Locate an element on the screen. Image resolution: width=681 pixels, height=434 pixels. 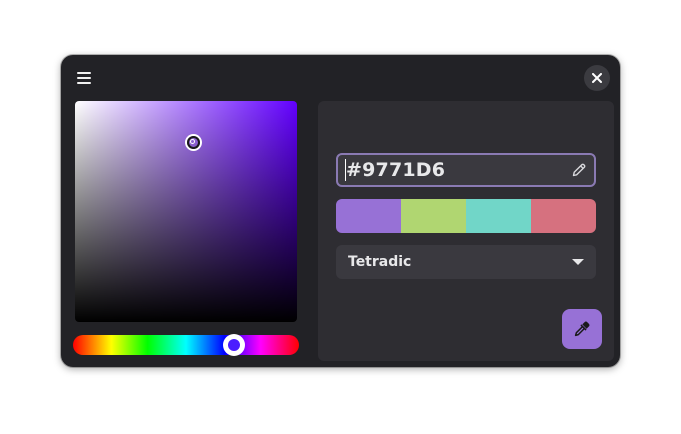
hue-slider is located at coordinates (186, 345).